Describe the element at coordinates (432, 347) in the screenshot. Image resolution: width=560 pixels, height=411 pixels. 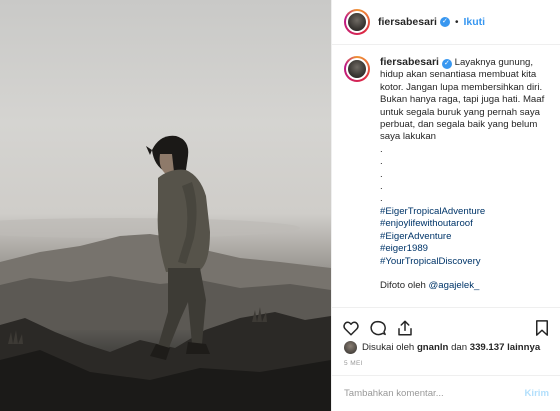
I see `liker-username: gnanln` at that location.